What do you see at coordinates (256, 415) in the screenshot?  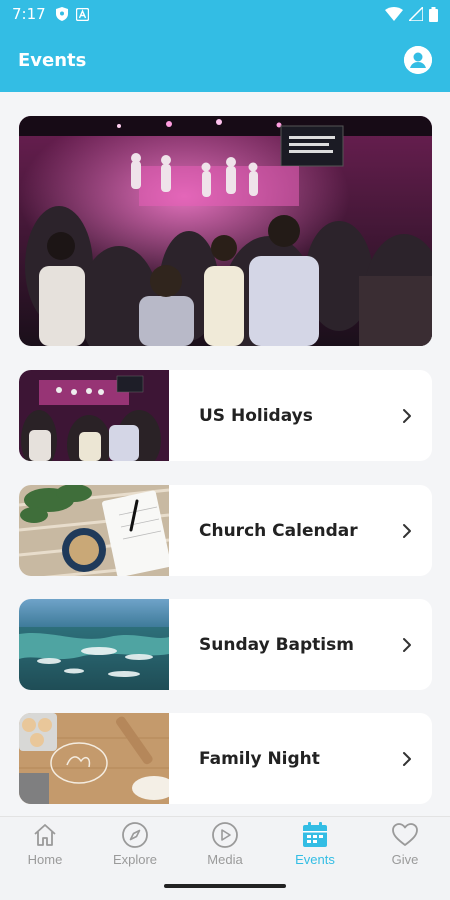 I see `event-title: US Holidays` at bounding box center [256, 415].